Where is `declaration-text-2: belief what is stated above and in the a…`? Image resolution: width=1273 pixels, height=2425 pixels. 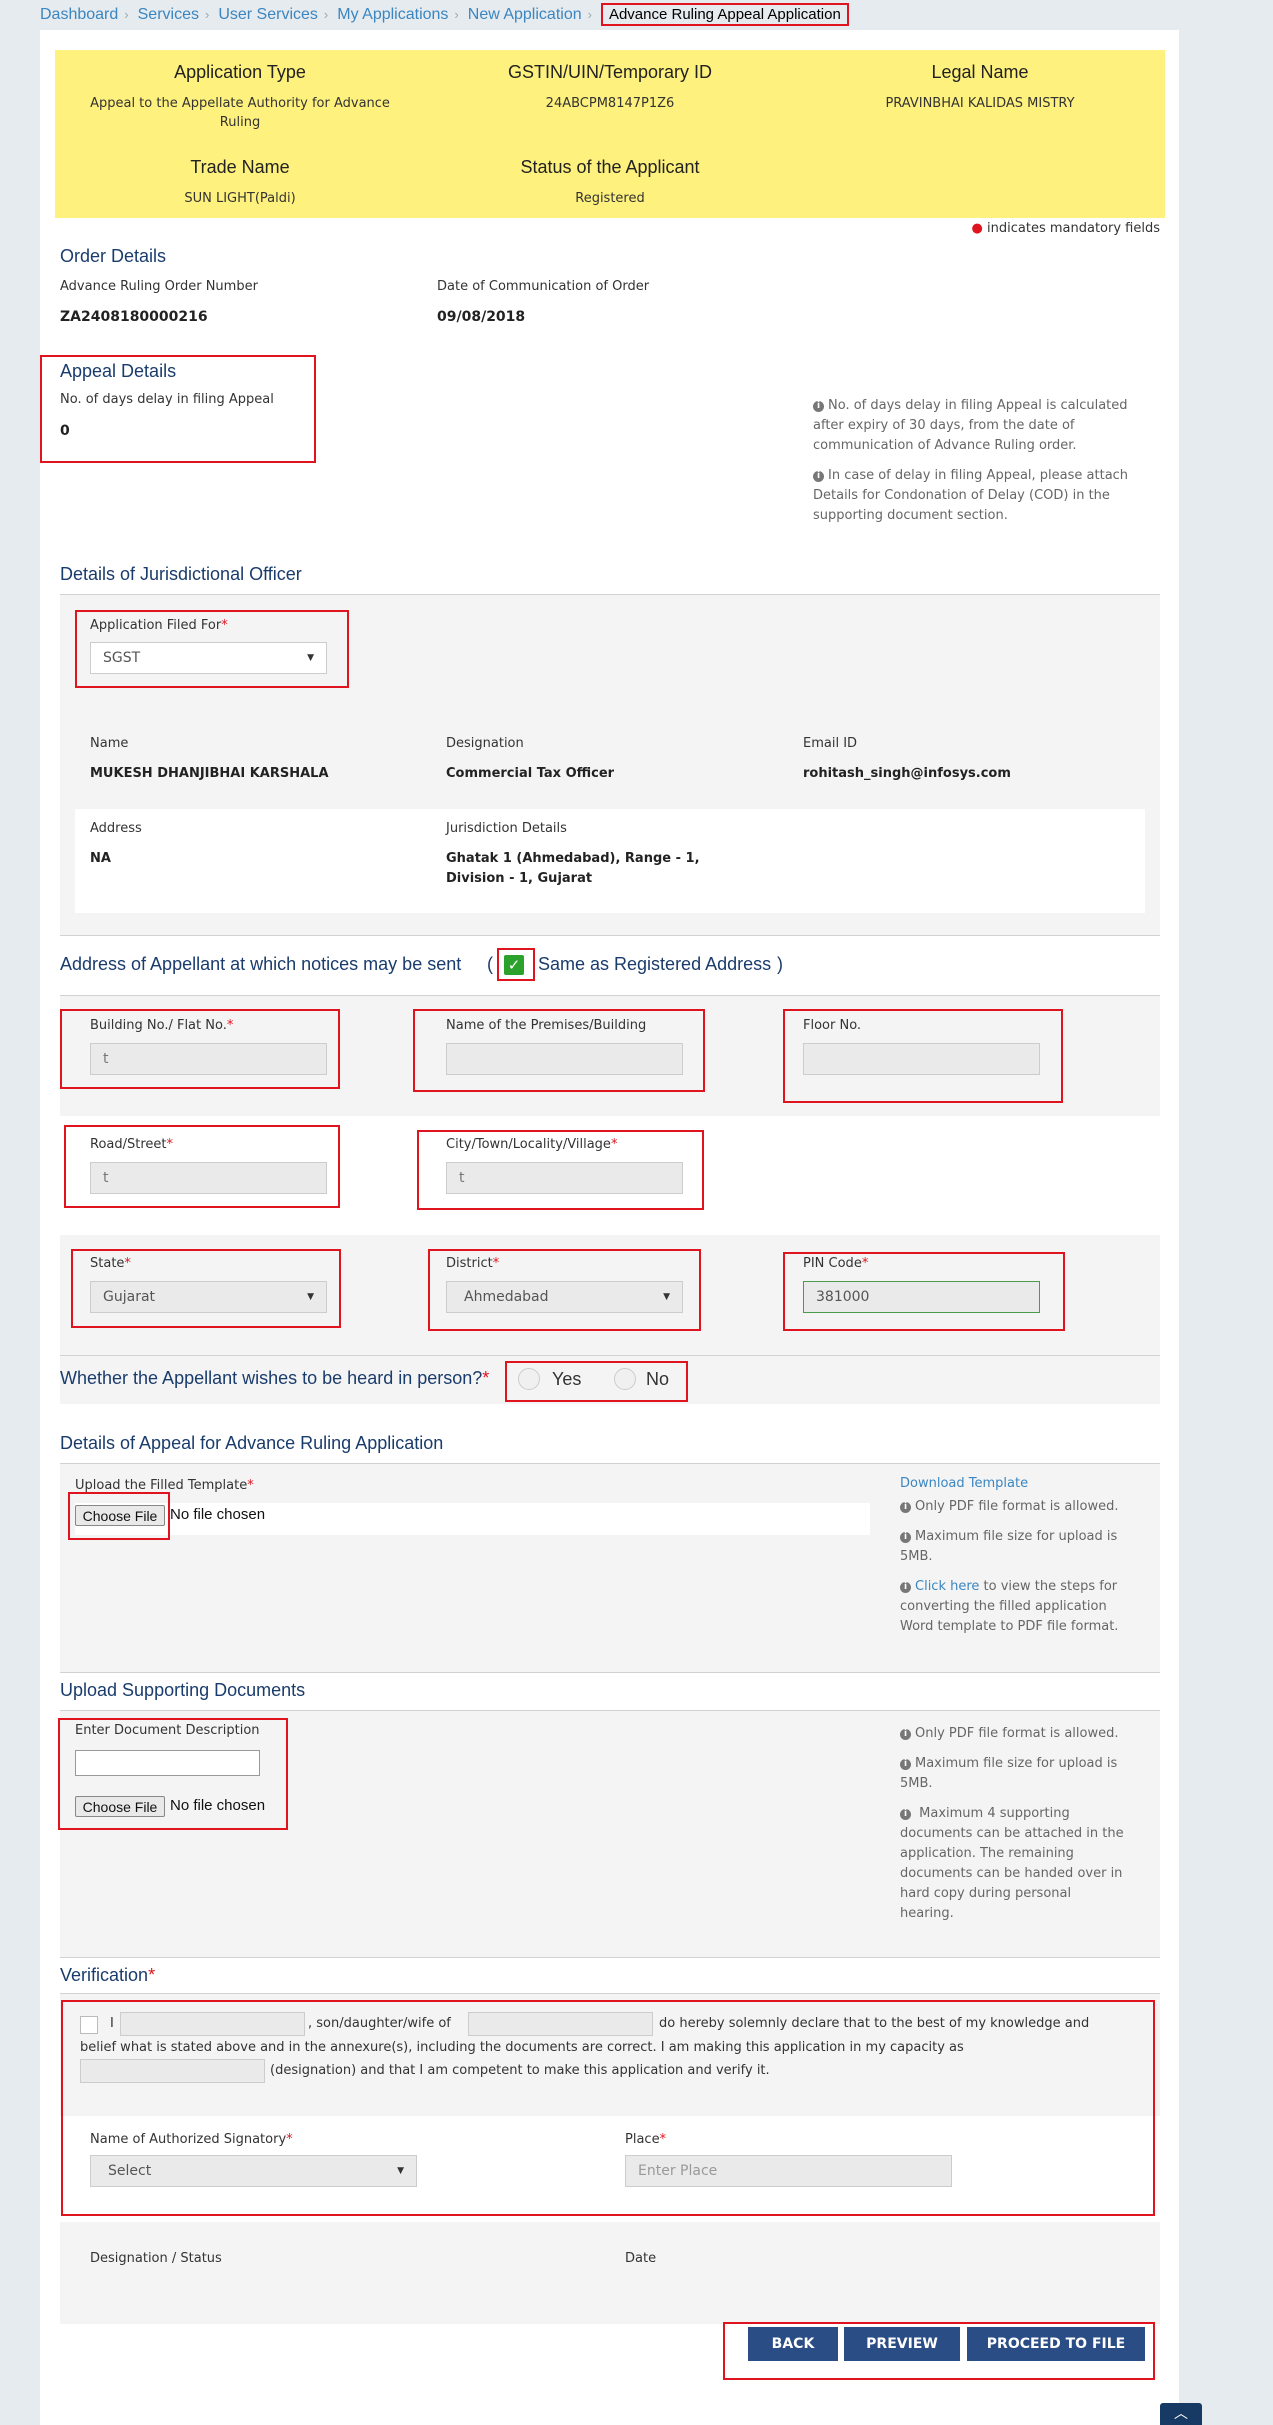
declaration-text-2: belief what is stated above and in the a… is located at coordinates (522, 2047).